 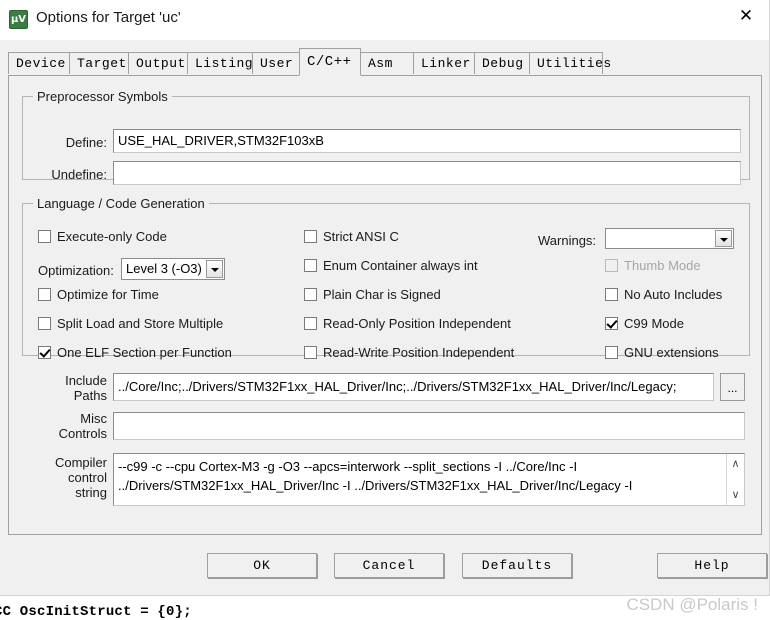 What do you see at coordinates (671, 352) in the screenshot?
I see `checkbox-label: GNU extensions` at bounding box center [671, 352].